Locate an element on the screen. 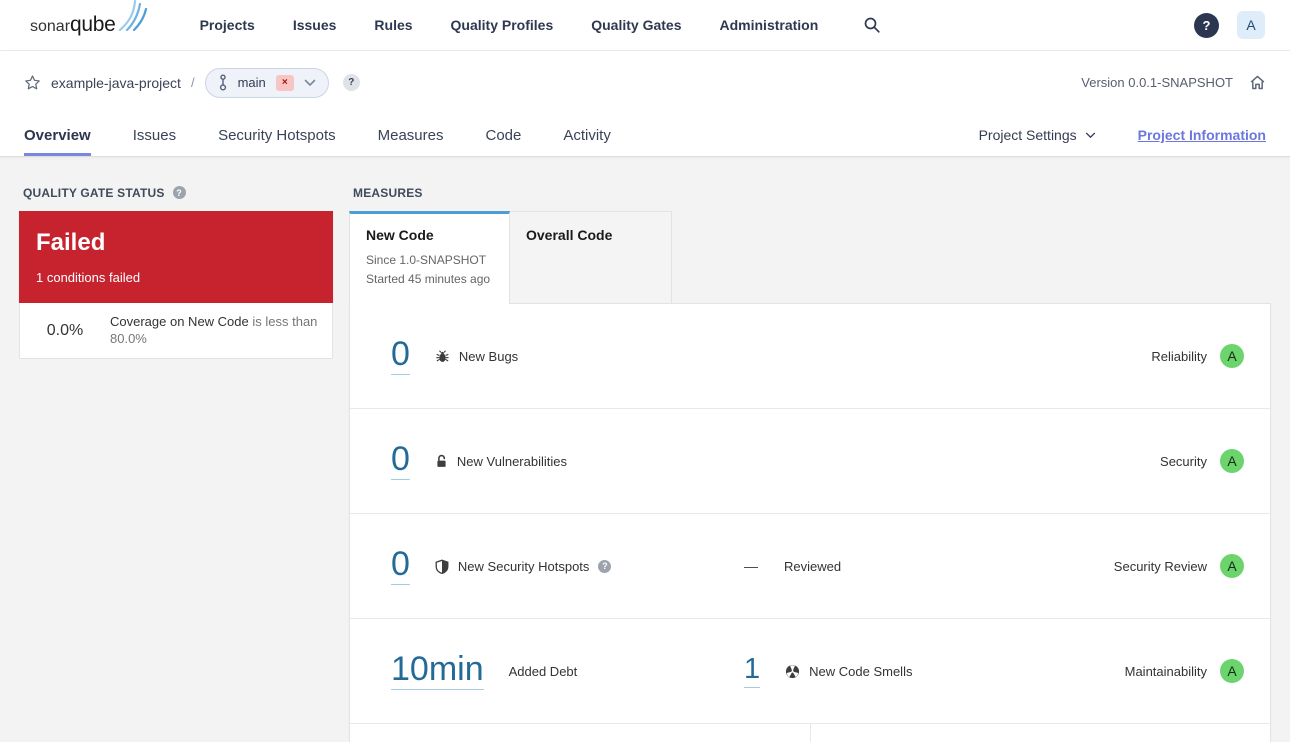 This screenshot has height=742, width=1290. security-review-label: Security Review is located at coordinates (1160, 566).